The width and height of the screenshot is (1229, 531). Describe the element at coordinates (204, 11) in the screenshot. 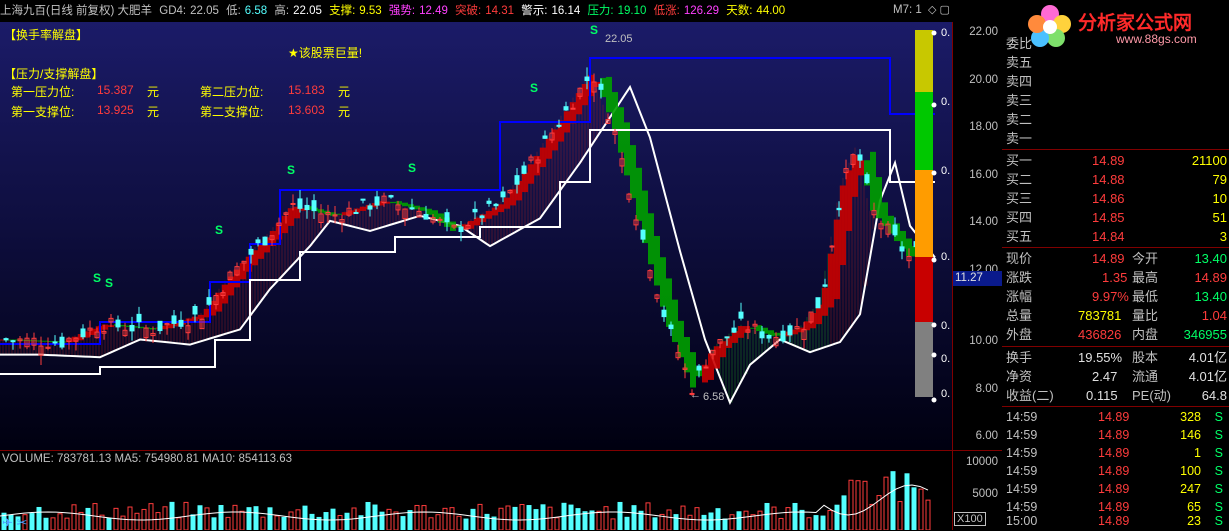

I see `gd4-value: 22.05` at that location.